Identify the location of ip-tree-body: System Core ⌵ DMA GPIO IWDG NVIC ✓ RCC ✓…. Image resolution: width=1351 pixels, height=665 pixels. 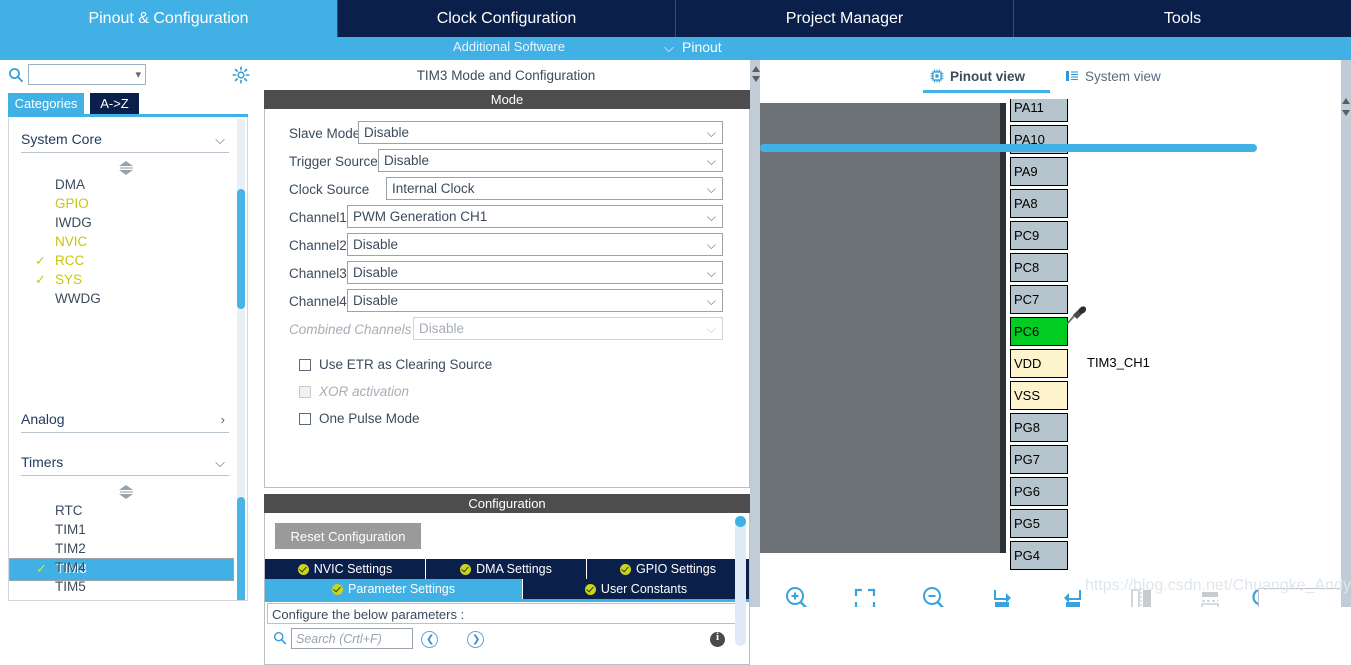
(128, 359).